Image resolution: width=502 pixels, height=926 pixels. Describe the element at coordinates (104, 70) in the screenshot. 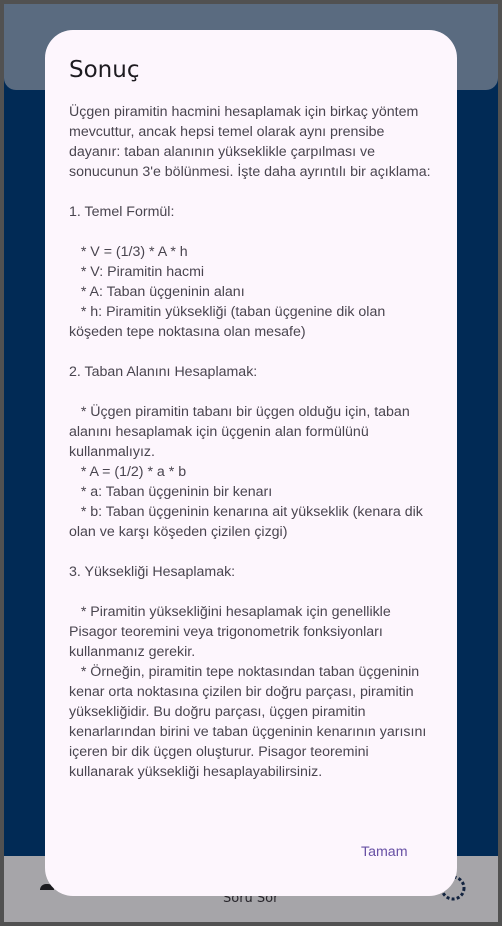

I see `dialog-title: Sonuç` at that location.